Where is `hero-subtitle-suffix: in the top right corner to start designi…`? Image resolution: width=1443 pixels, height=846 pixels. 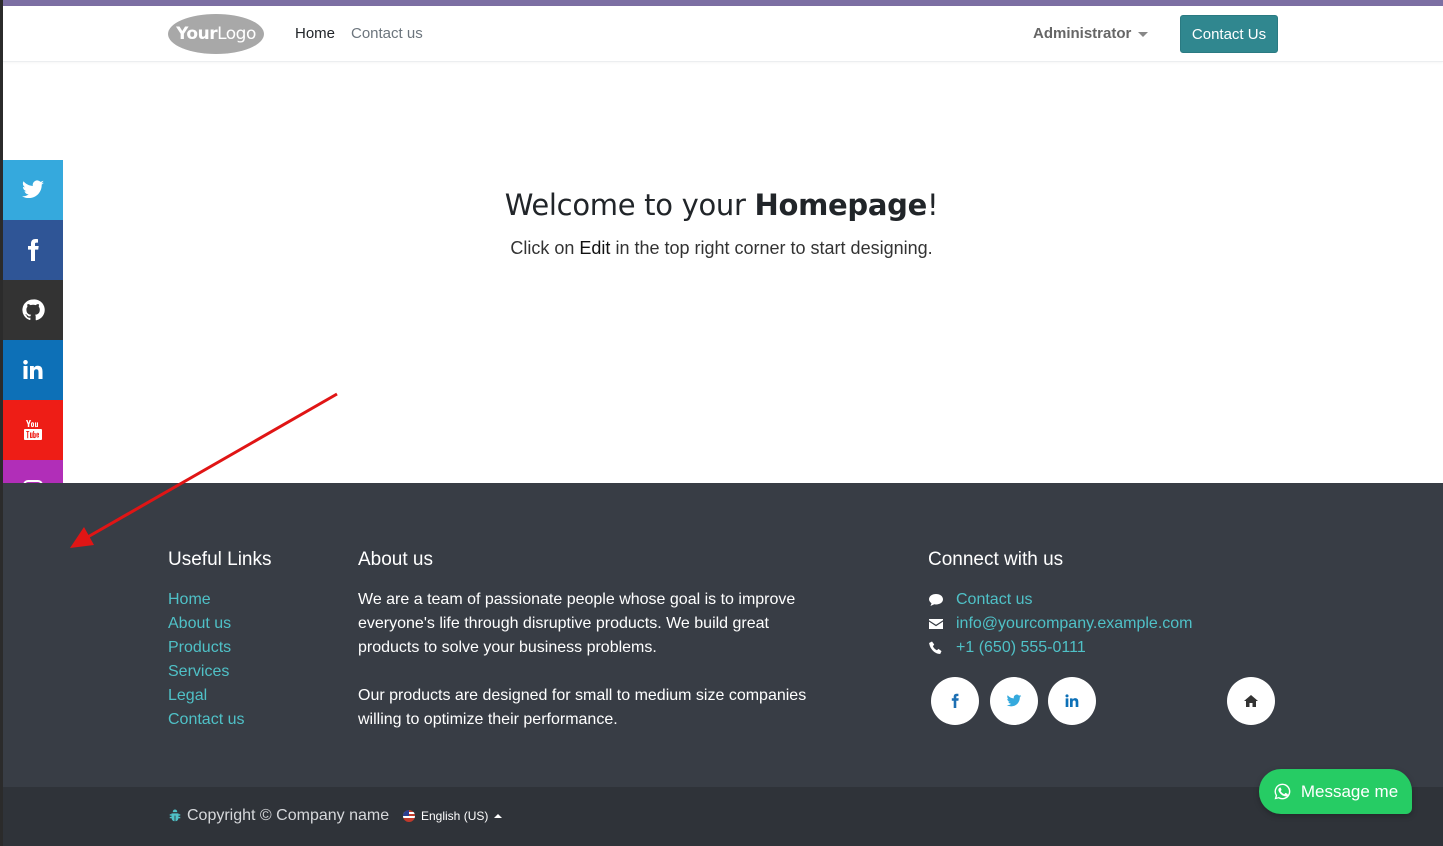
hero-subtitle-suffix: in the top right corner to start designi… is located at coordinates (771, 248).